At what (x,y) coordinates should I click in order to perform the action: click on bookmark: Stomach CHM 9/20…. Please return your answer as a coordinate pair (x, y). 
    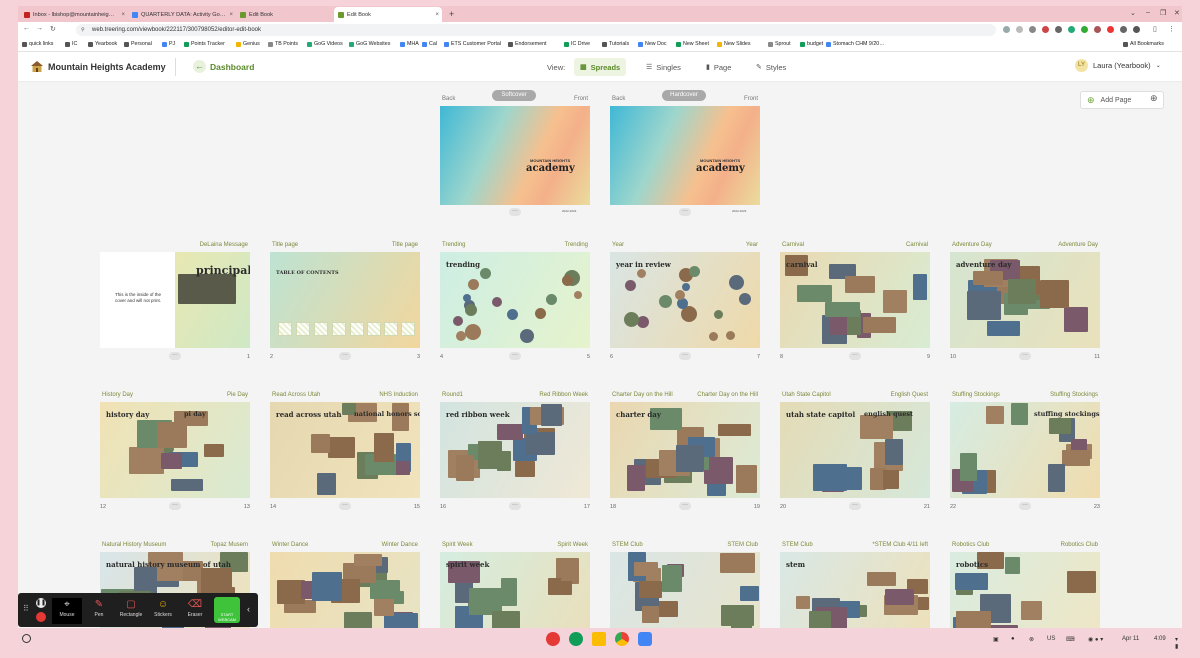
    Looking at the image, I should click on (855, 44).